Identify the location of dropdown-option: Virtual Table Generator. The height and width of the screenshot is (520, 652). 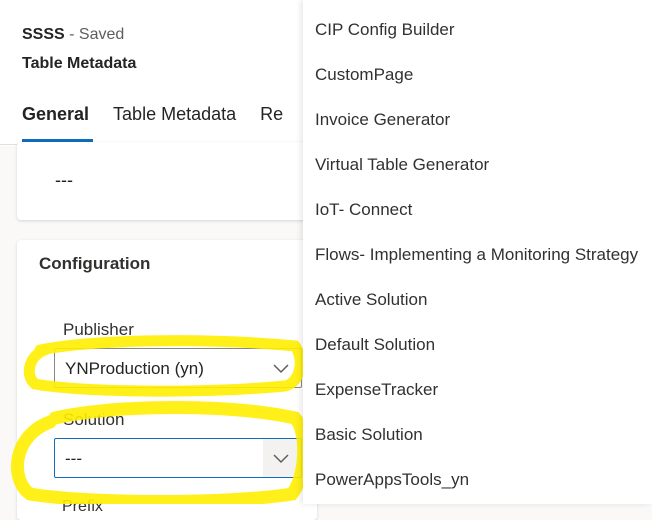
(402, 165).